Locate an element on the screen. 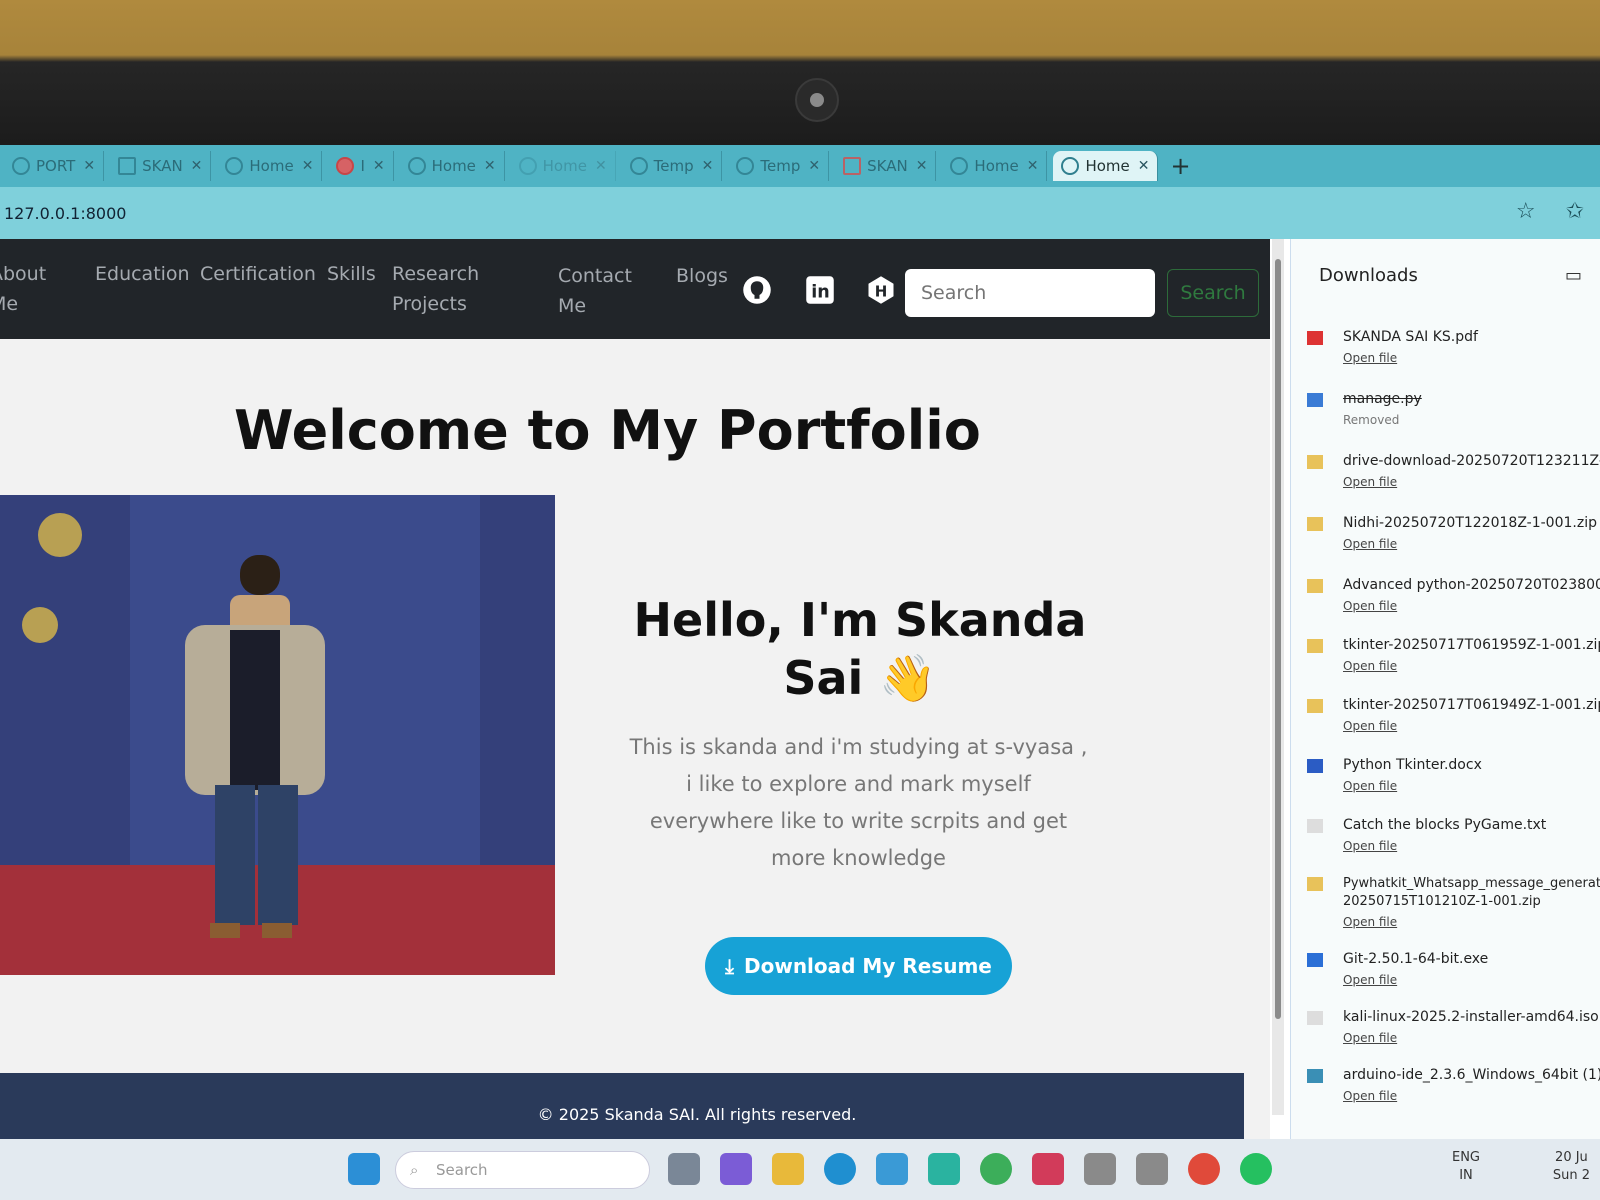 The width and height of the screenshot is (1600, 1200). taskbar: ⌕ Search ENG IN 20 Ju Sun 2 is located at coordinates (800, 1169).